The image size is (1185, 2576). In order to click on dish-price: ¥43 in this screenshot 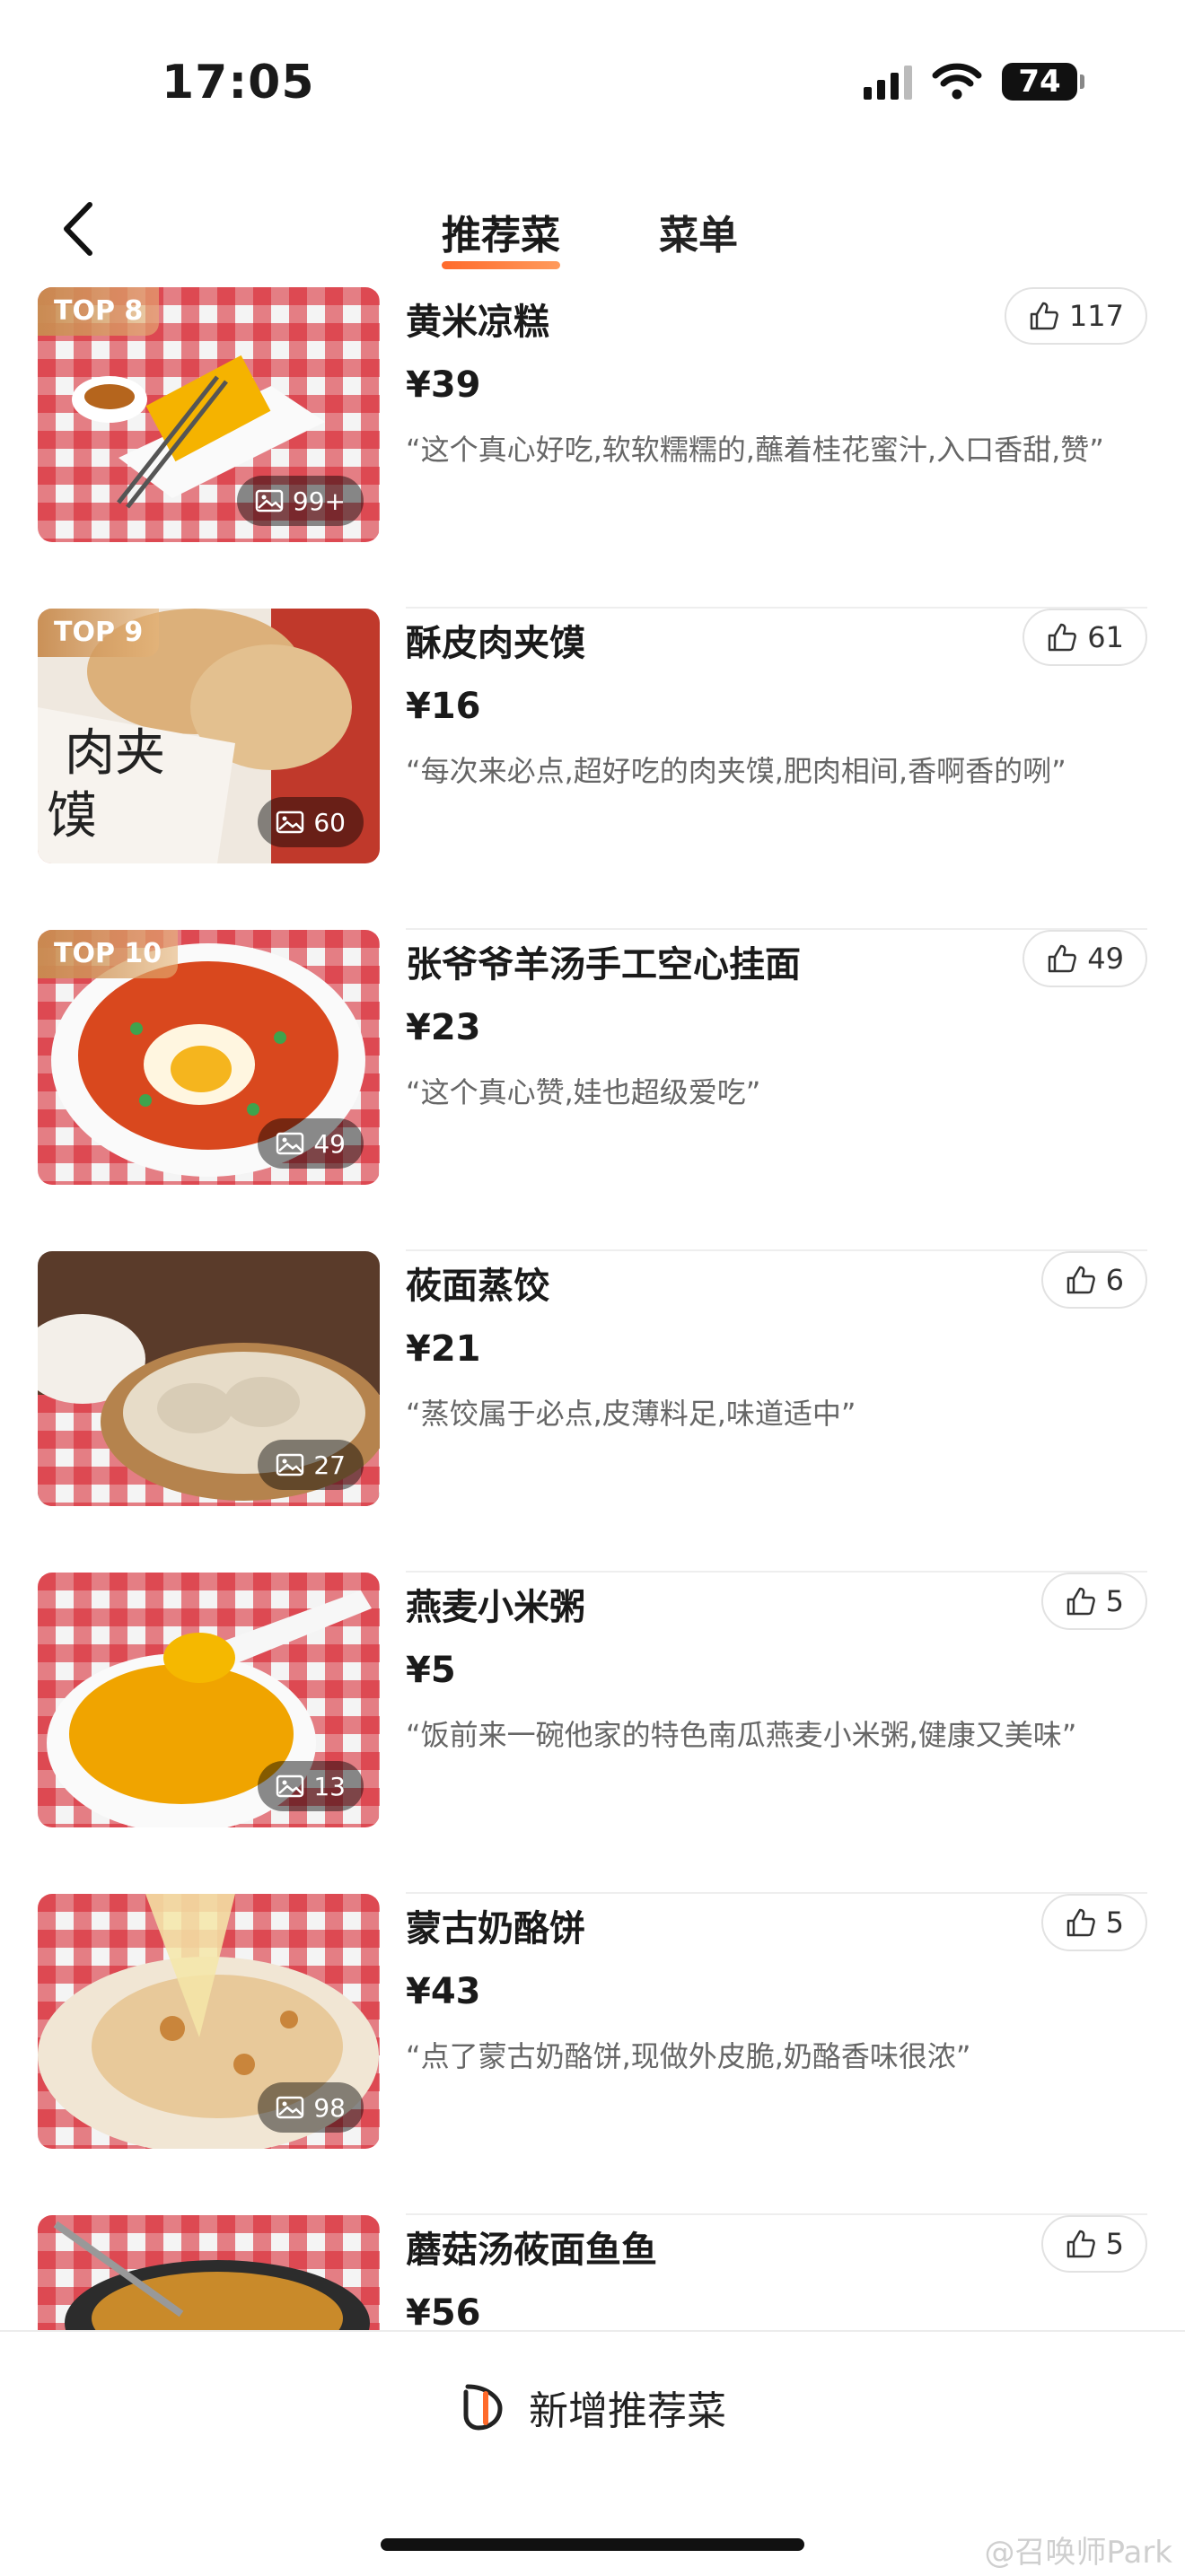, I will do `click(443, 1991)`.